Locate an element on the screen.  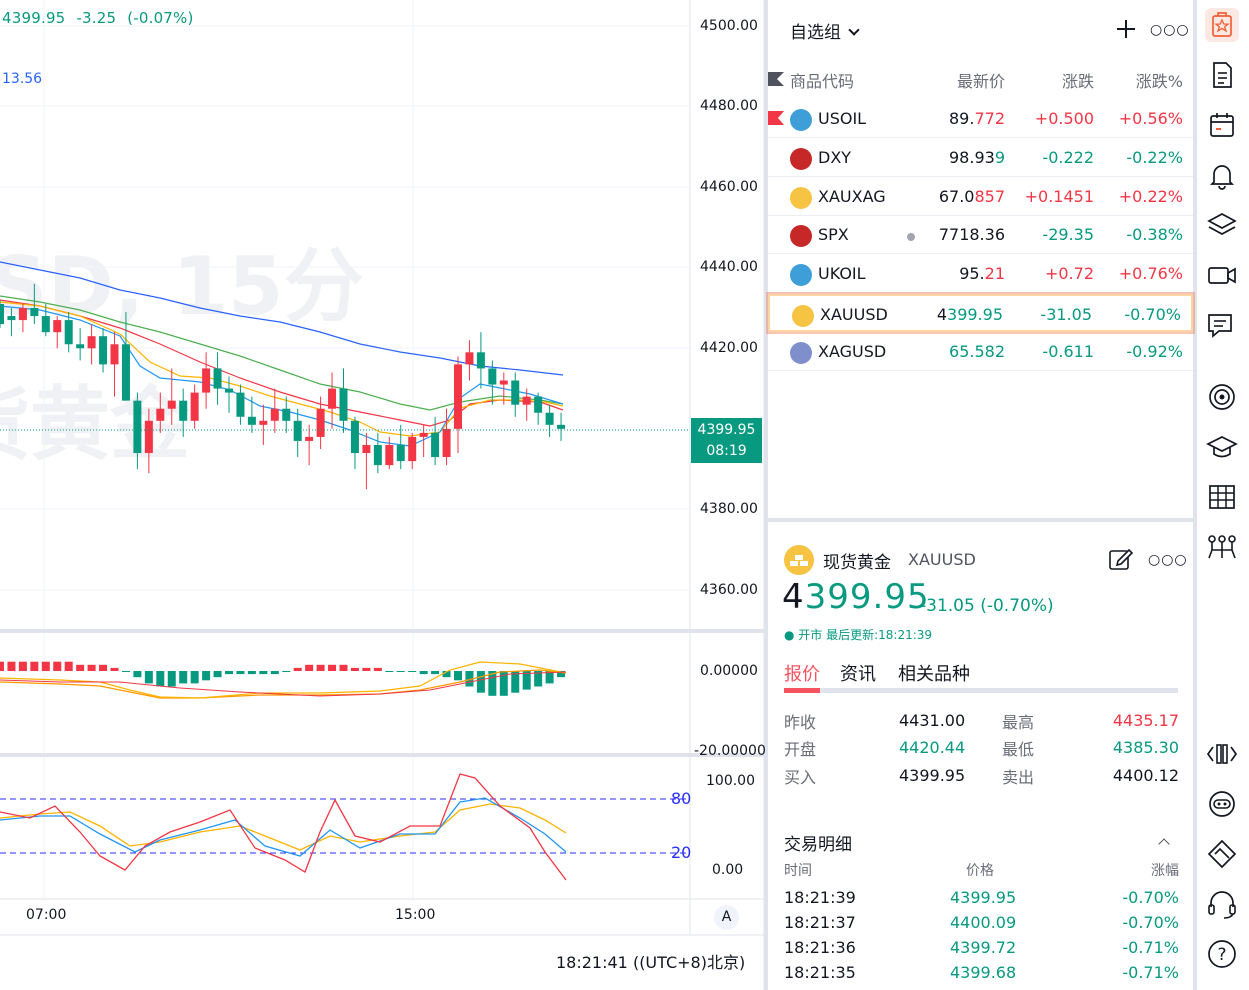
layers-button is located at coordinates (1222, 225).